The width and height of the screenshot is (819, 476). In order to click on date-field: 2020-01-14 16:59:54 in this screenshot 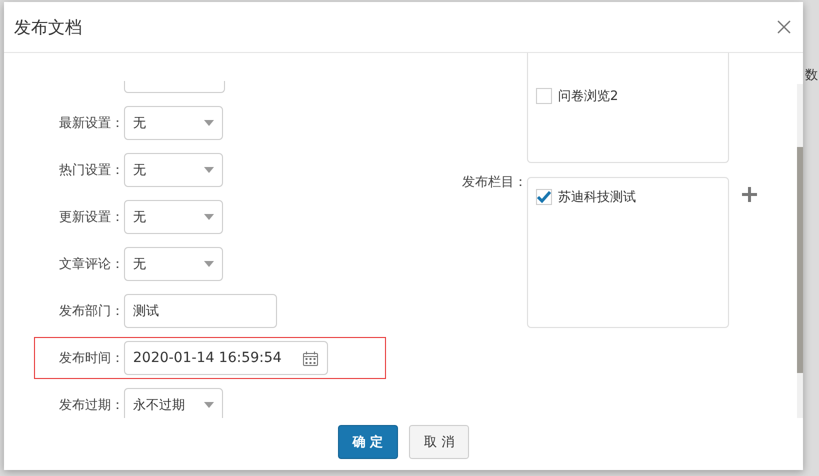, I will do `click(226, 358)`.